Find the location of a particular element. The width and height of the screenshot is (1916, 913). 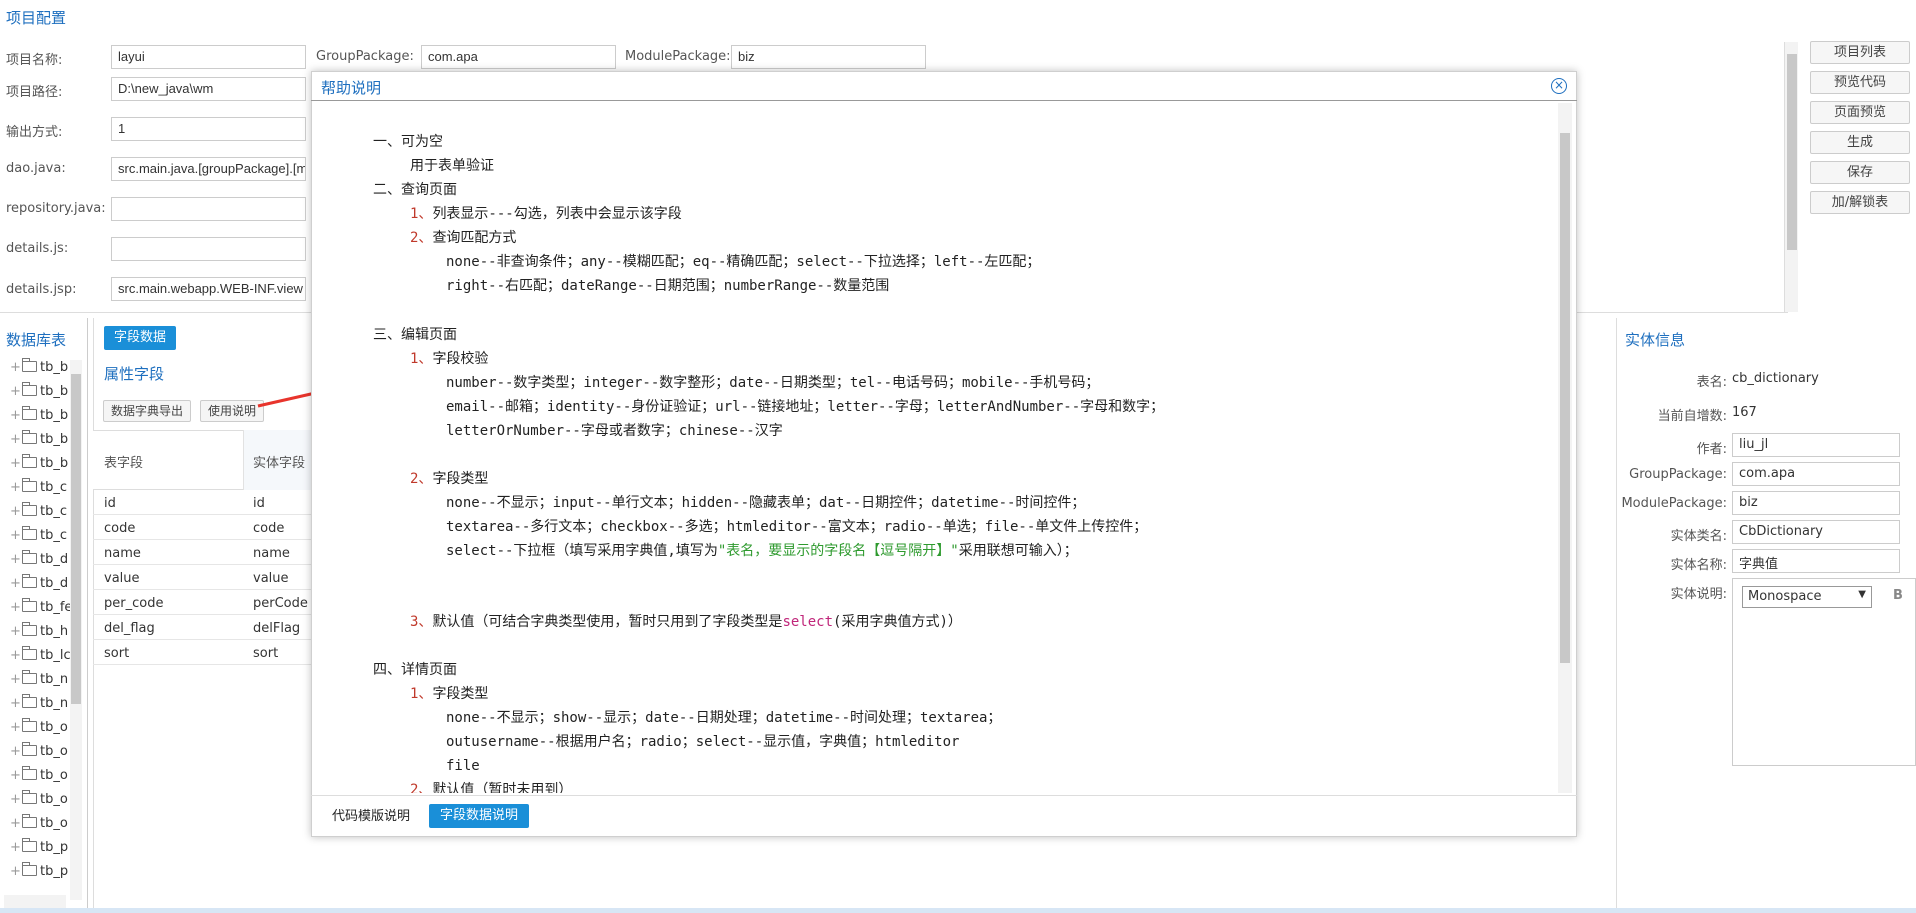

details-js-input is located at coordinates (208, 249).